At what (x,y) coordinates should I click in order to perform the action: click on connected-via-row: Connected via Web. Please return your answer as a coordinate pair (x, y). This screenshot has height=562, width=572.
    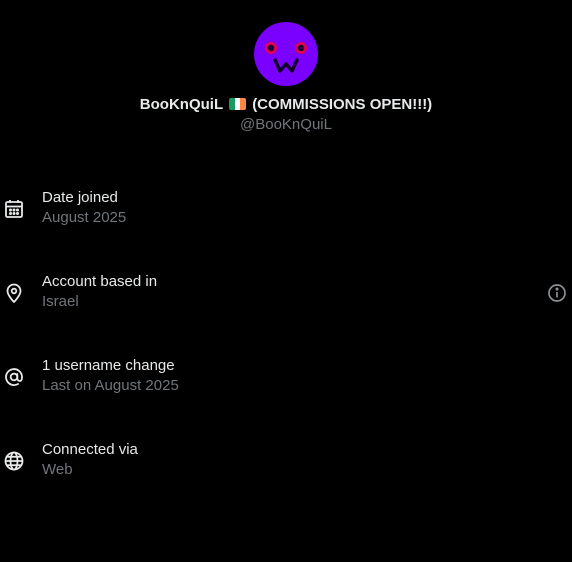
    Looking at the image, I should click on (286, 480).